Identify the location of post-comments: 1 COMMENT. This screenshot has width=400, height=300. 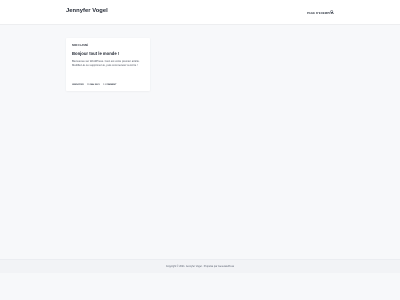
(109, 85).